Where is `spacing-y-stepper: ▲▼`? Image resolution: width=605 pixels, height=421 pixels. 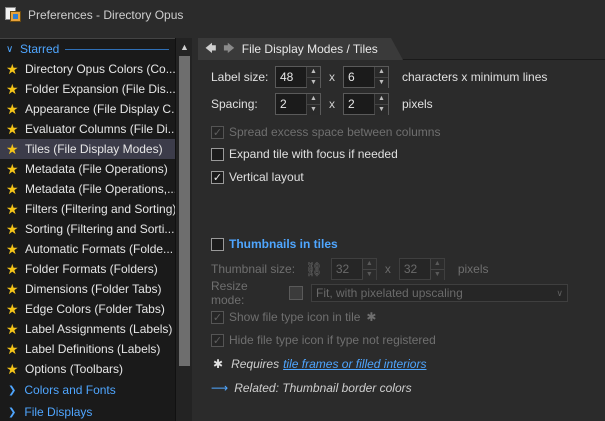
spacing-y-stepper: ▲▼ is located at coordinates (366, 104).